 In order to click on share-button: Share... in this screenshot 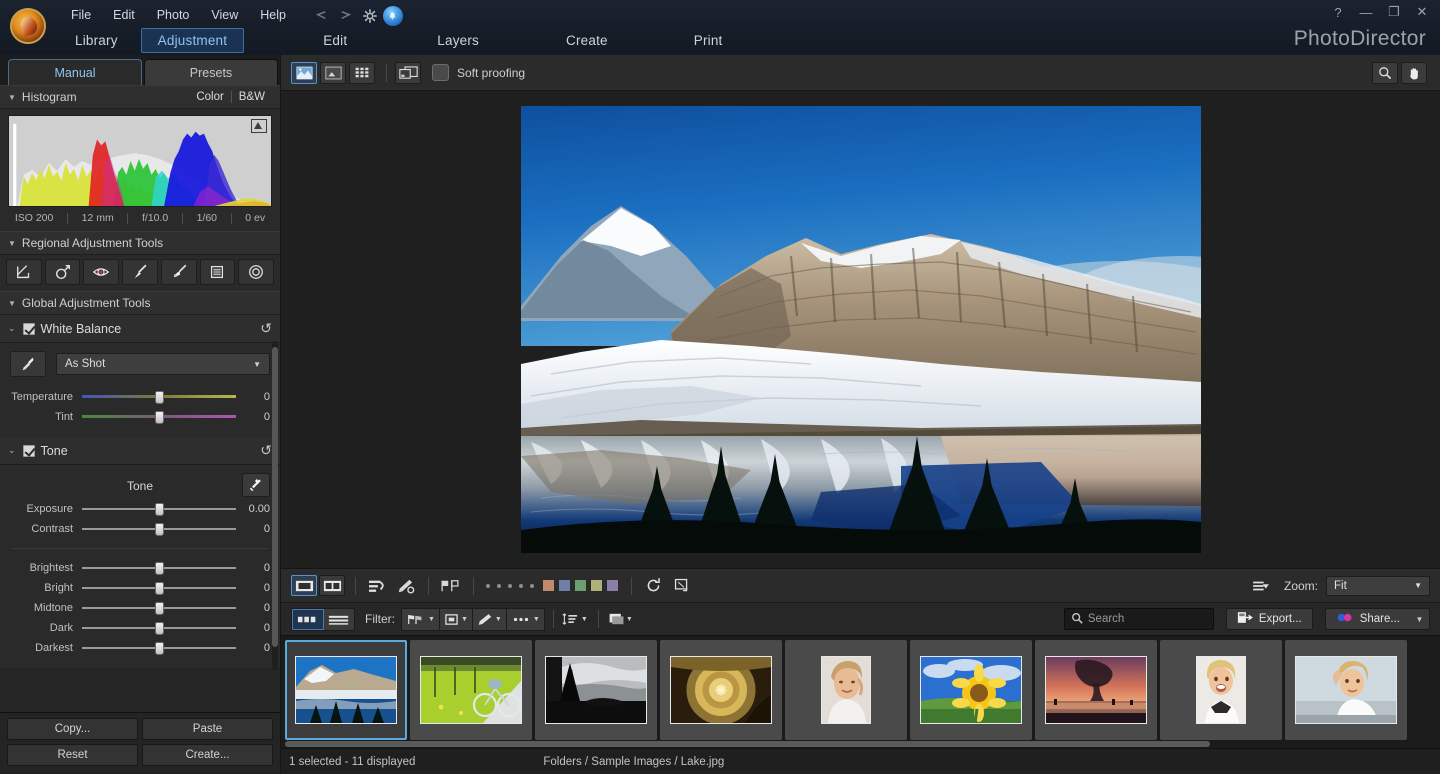, I will do `click(1367, 619)`.